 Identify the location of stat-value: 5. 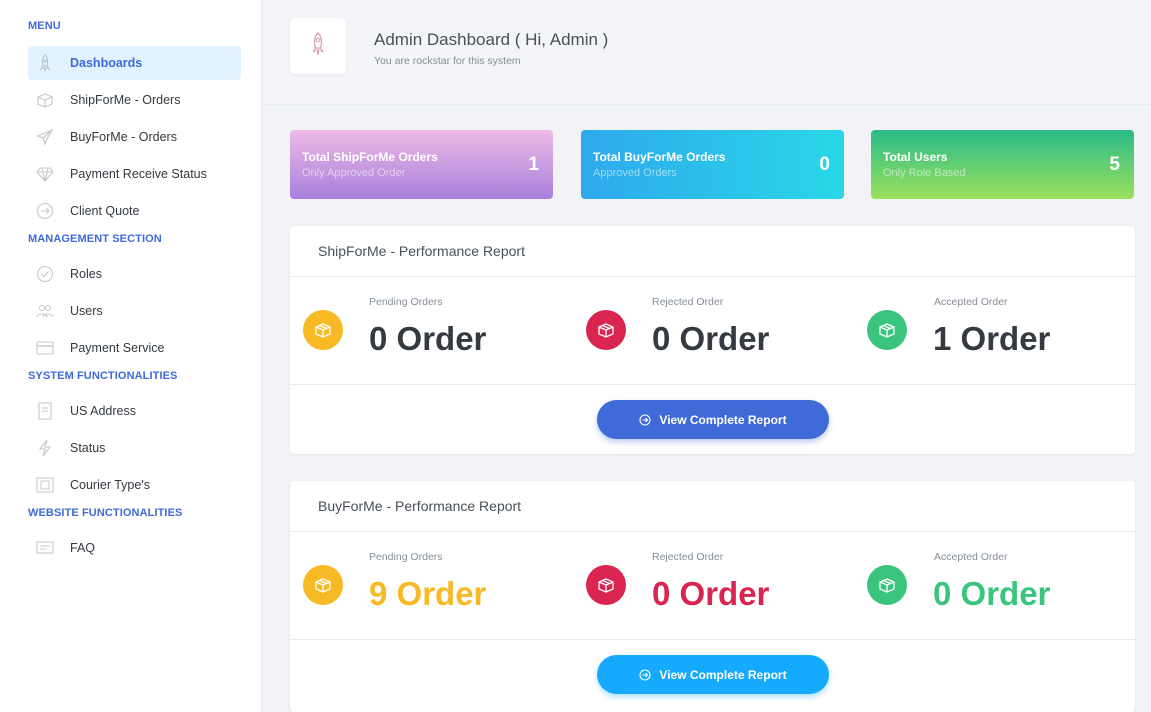
(1114, 164).